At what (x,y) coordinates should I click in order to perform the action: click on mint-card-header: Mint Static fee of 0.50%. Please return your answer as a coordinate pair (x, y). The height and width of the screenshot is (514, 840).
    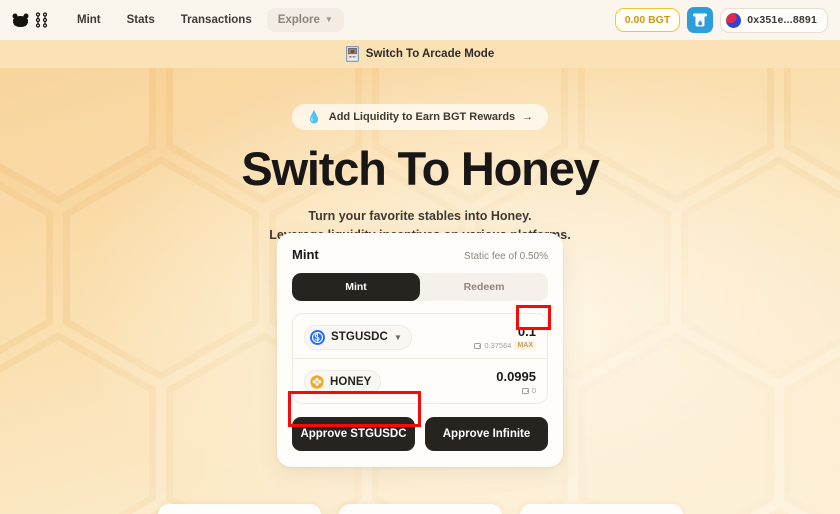
    Looking at the image, I should click on (420, 254).